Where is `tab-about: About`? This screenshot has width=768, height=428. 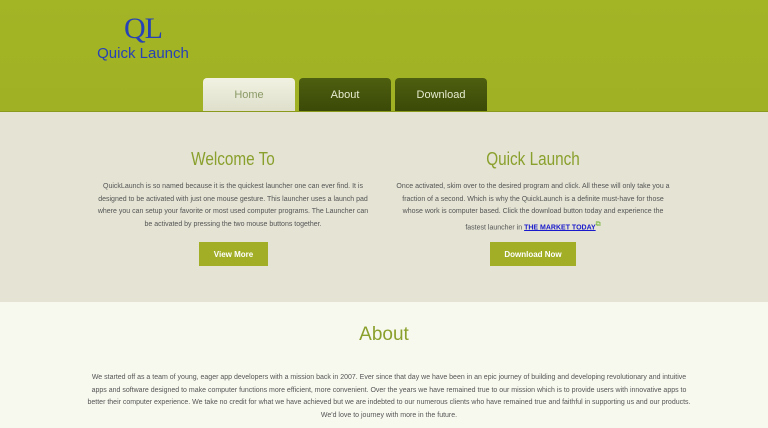 tab-about: About is located at coordinates (345, 94).